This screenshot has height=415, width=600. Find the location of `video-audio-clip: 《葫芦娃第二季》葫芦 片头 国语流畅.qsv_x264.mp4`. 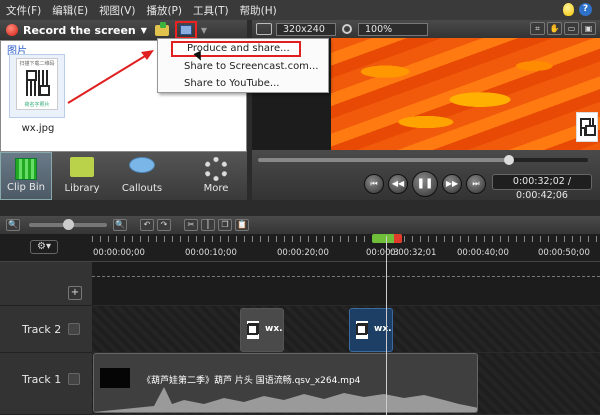

video-audio-clip: 《葫芦娃第二季》葫芦 片头 国语流畅.qsv_x264.mp4 is located at coordinates (285, 383).